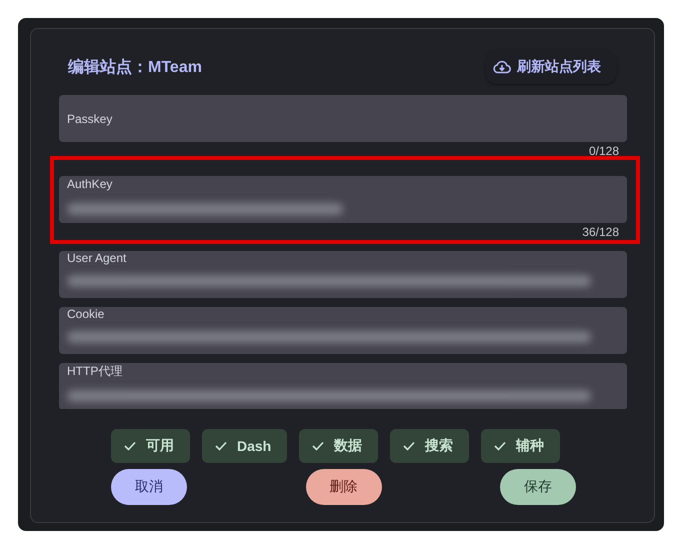 The width and height of the screenshot is (682, 549). What do you see at coordinates (338, 446) in the screenshot?
I see `filter-chip: 数据` at bounding box center [338, 446].